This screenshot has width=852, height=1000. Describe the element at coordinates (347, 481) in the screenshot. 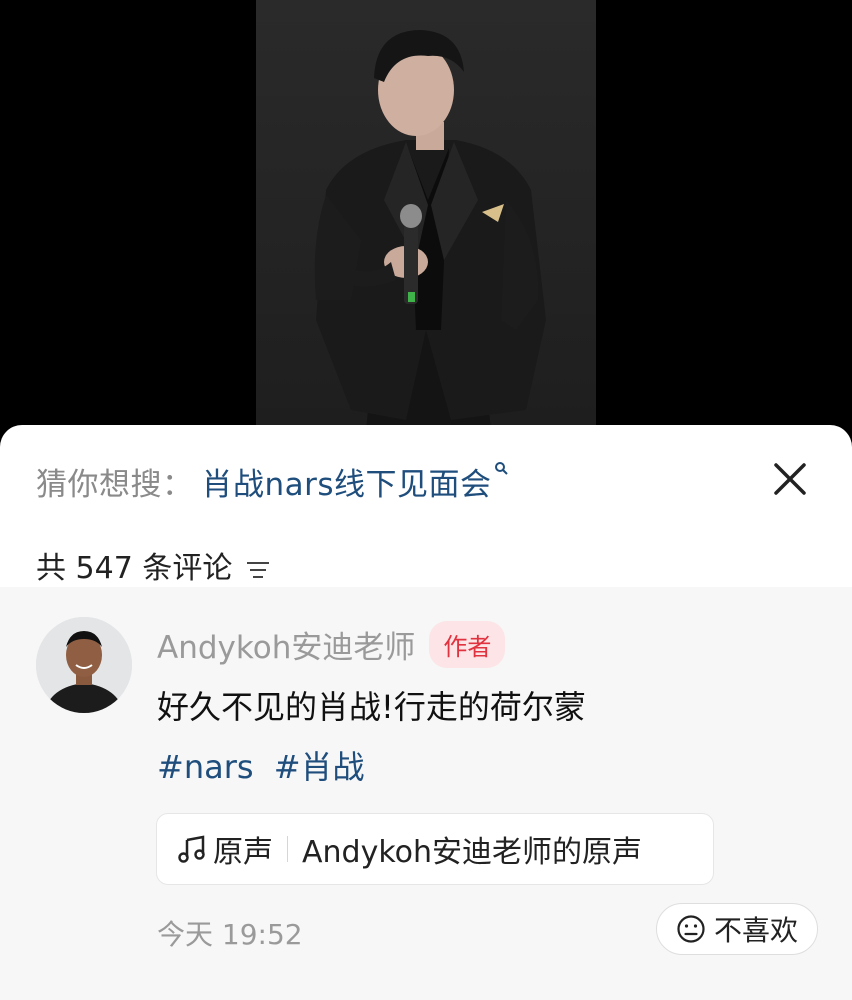

I see `suggestion-term: 肖战nars线下见面会` at that location.